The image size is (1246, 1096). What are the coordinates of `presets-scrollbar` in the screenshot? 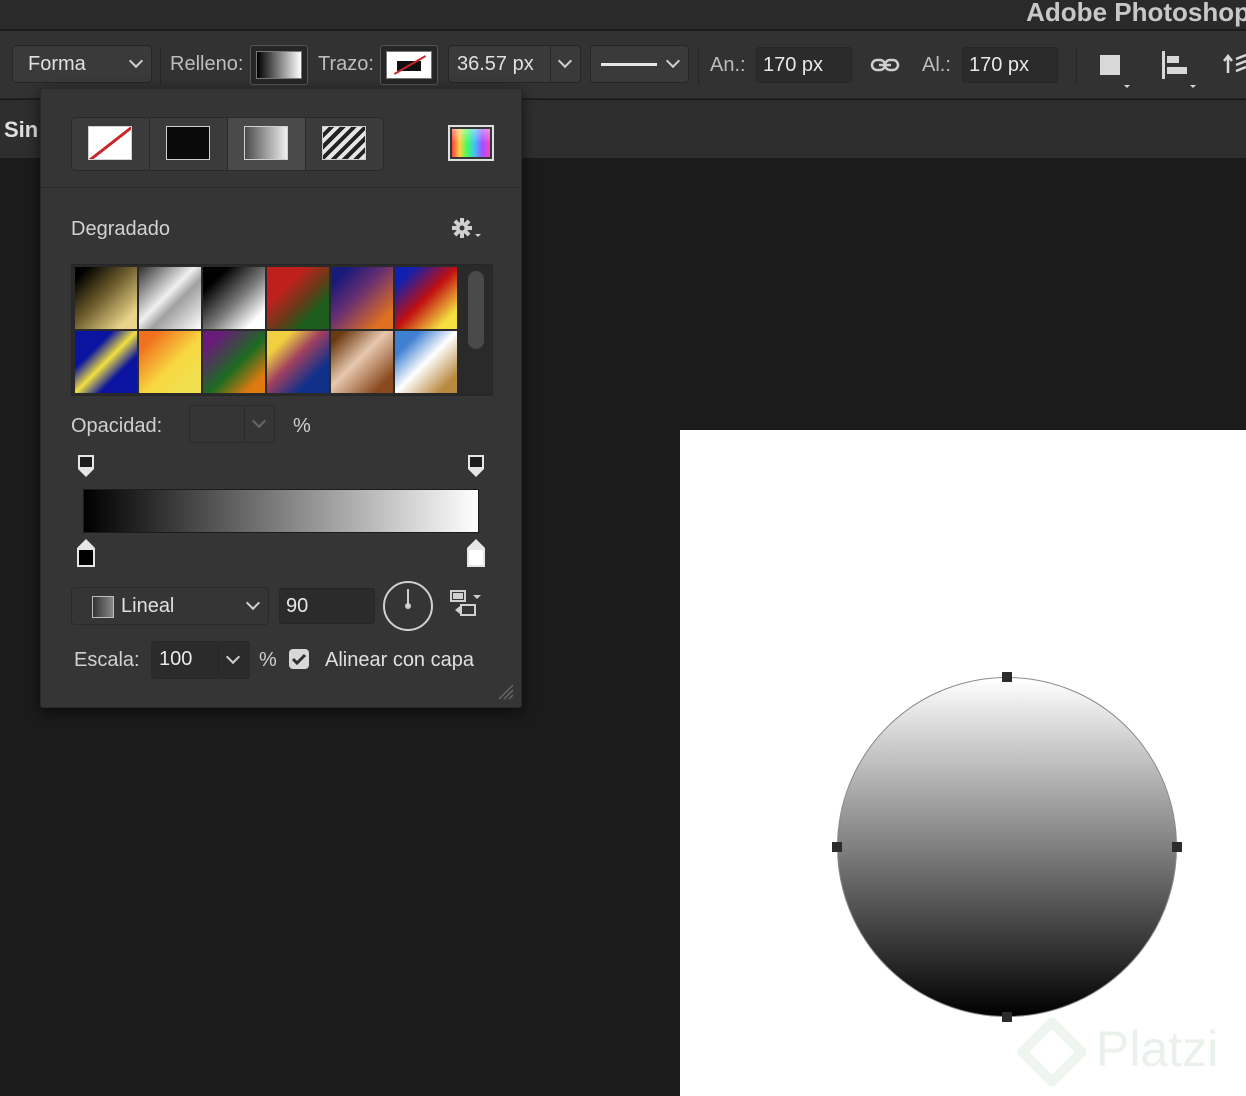 It's located at (476, 310).